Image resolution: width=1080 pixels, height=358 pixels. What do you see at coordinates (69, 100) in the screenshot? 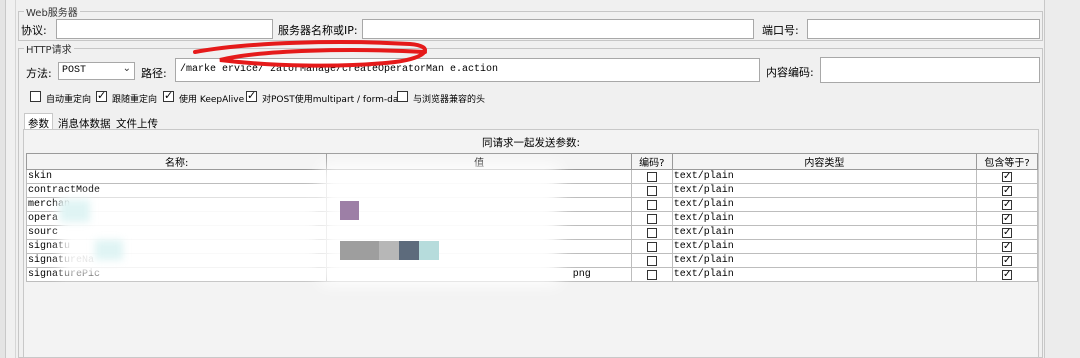
I see `auto-redirect-label: 自动重定向` at bounding box center [69, 100].